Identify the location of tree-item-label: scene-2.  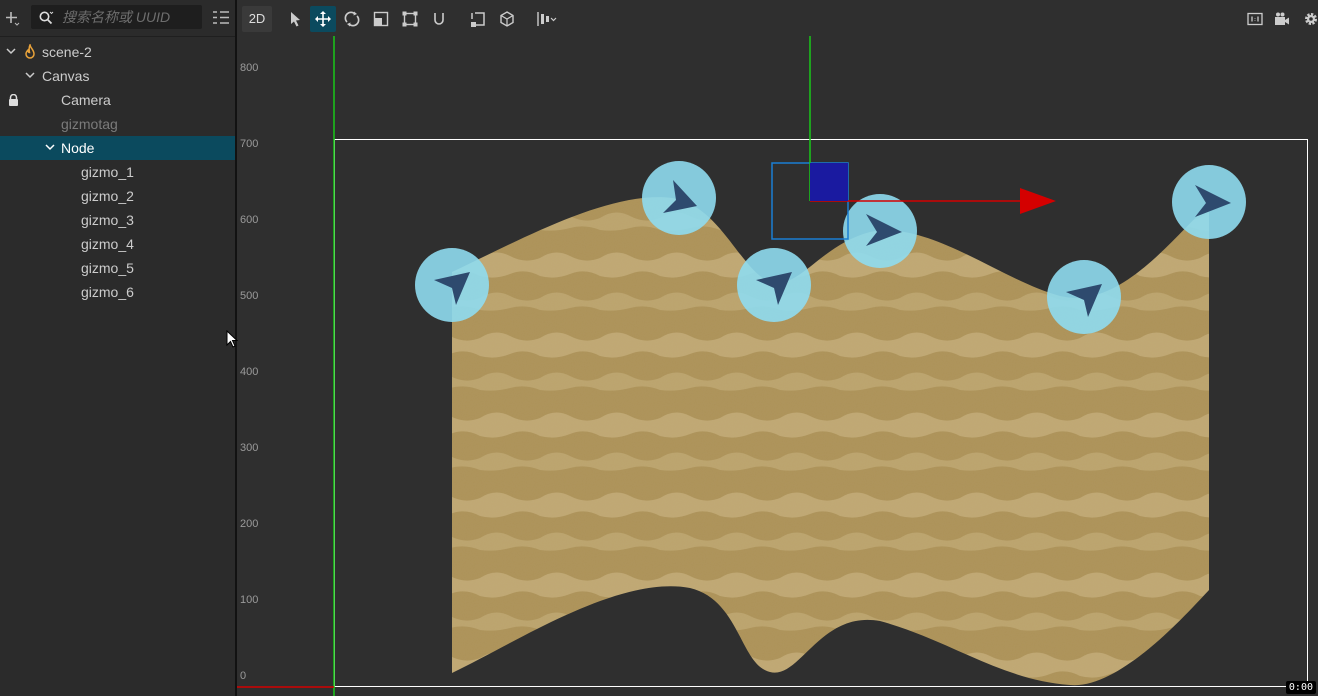
(67, 52).